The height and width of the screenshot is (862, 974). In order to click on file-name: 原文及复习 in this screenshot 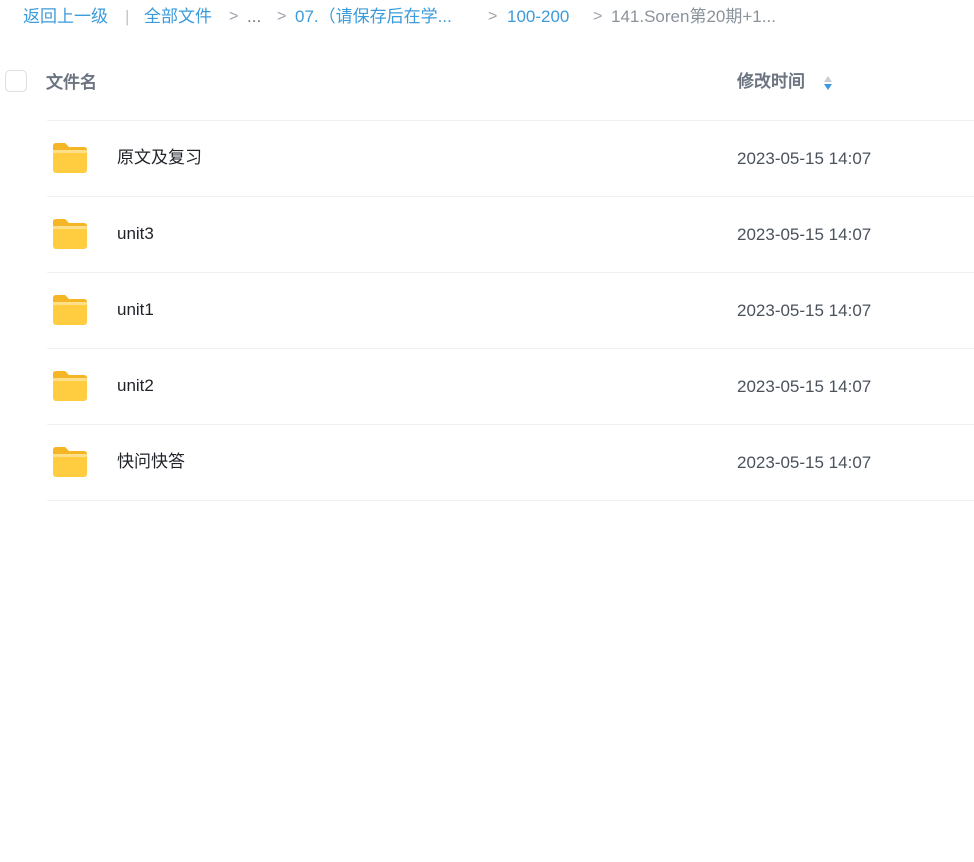, I will do `click(159, 158)`.